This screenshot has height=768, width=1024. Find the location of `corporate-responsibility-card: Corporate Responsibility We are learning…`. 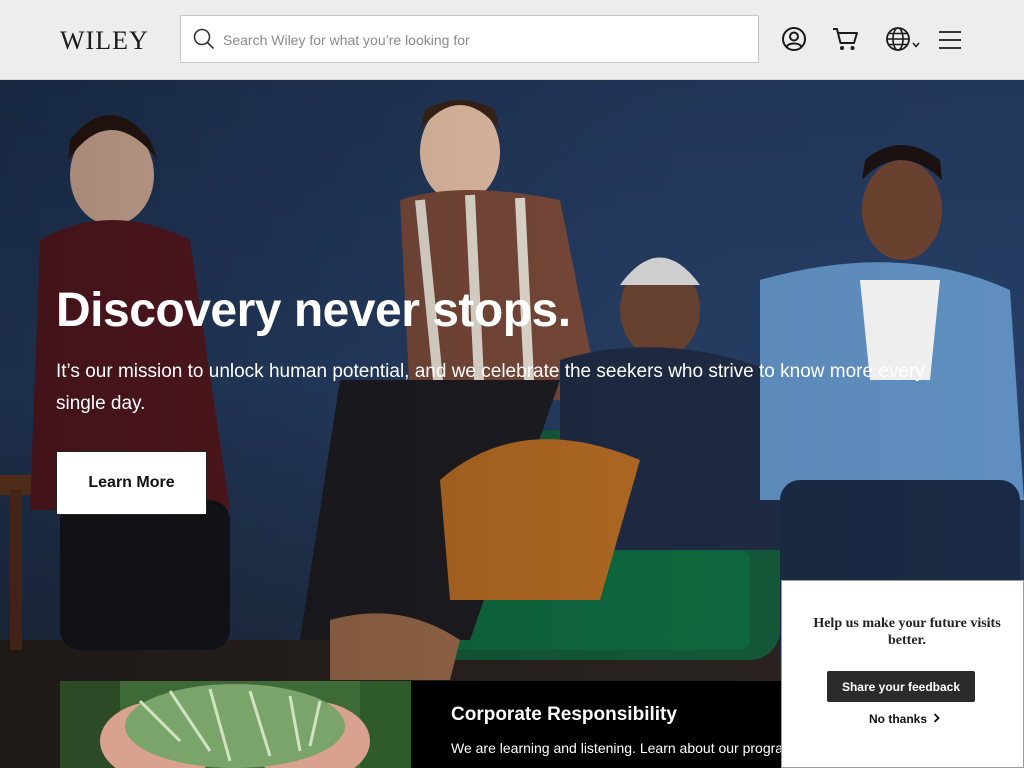

corporate-responsibility-card: Corporate Responsibility We are learning… is located at coordinates (421, 724).